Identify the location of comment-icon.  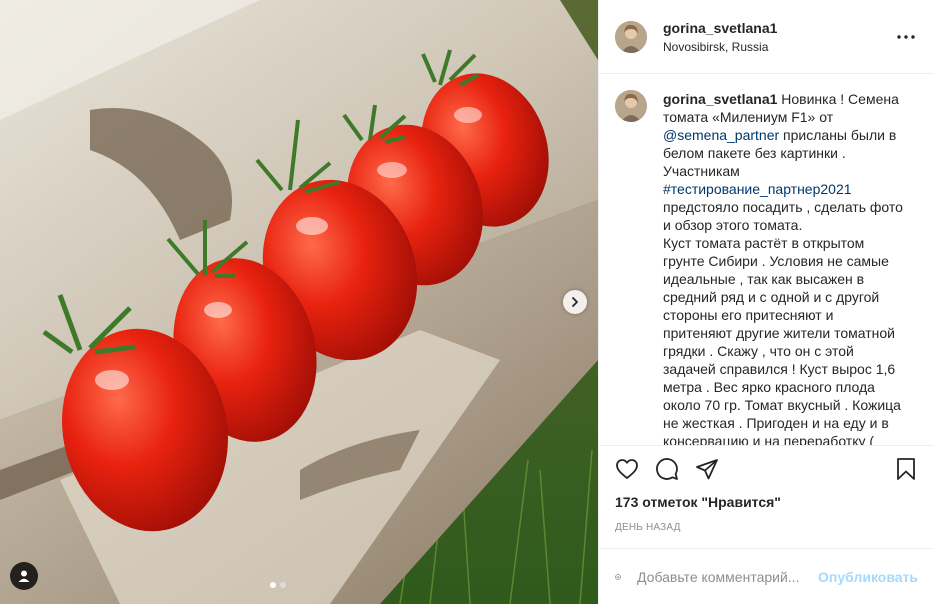
(667, 469).